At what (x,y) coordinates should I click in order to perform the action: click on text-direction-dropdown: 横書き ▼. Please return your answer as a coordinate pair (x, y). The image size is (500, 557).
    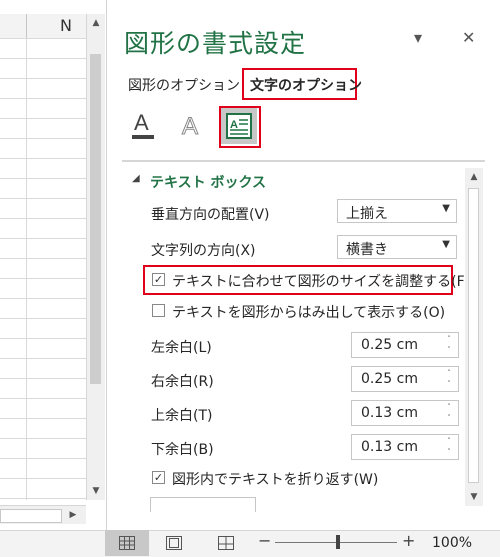
    Looking at the image, I should click on (397, 247).